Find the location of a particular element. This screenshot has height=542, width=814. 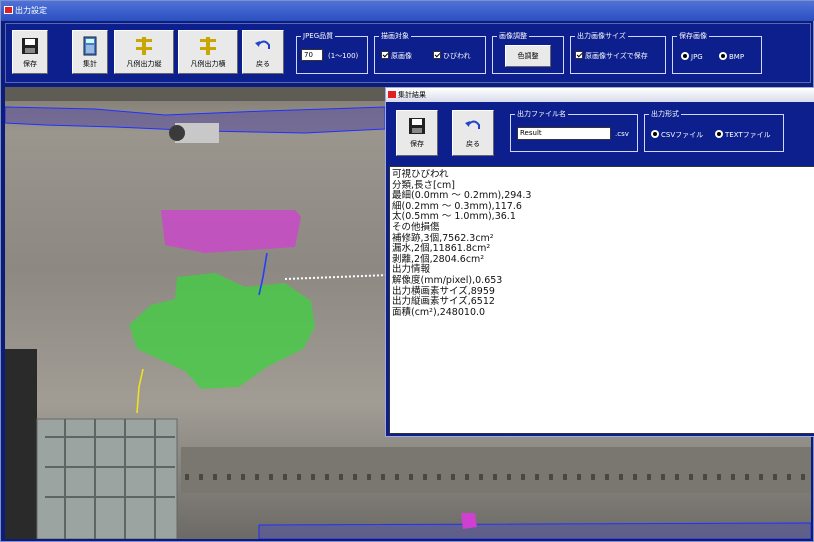

output-format-group: 出力形式 CSVファイル TEXTファイル is located at coordinates (714, 130).